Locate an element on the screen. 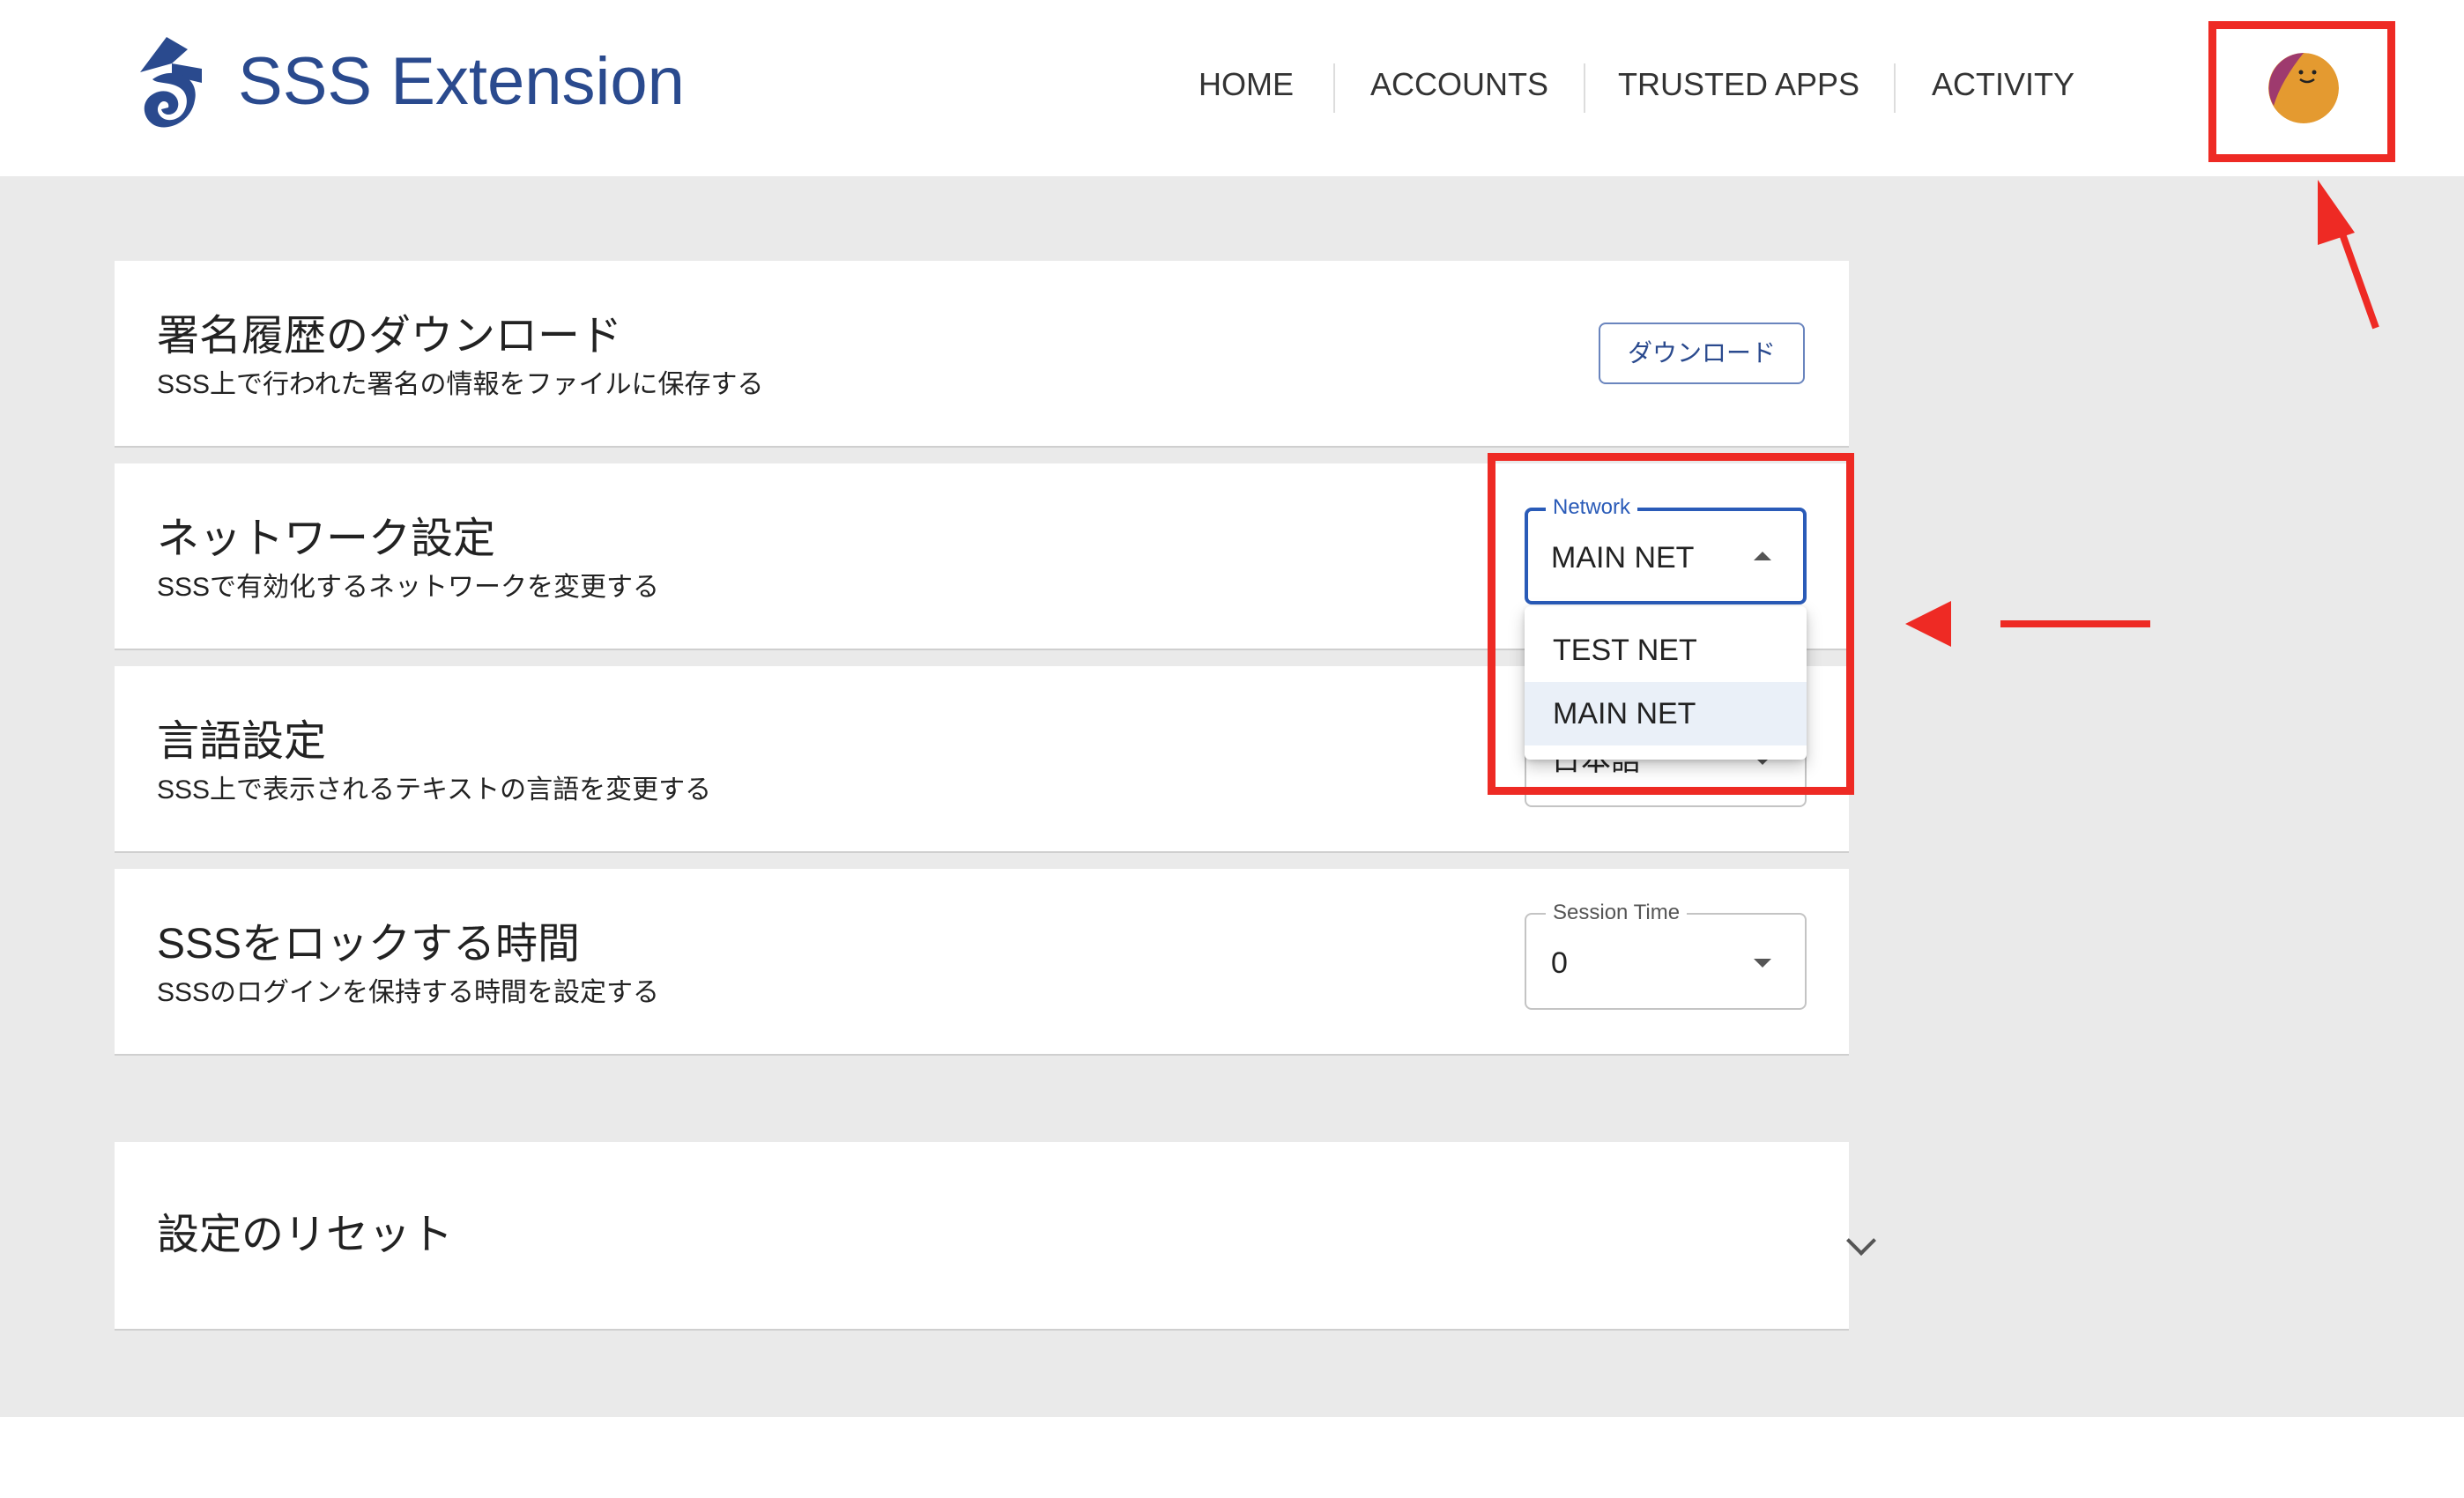  arrow-to-network-icon is located at coordinates (2027, 624).